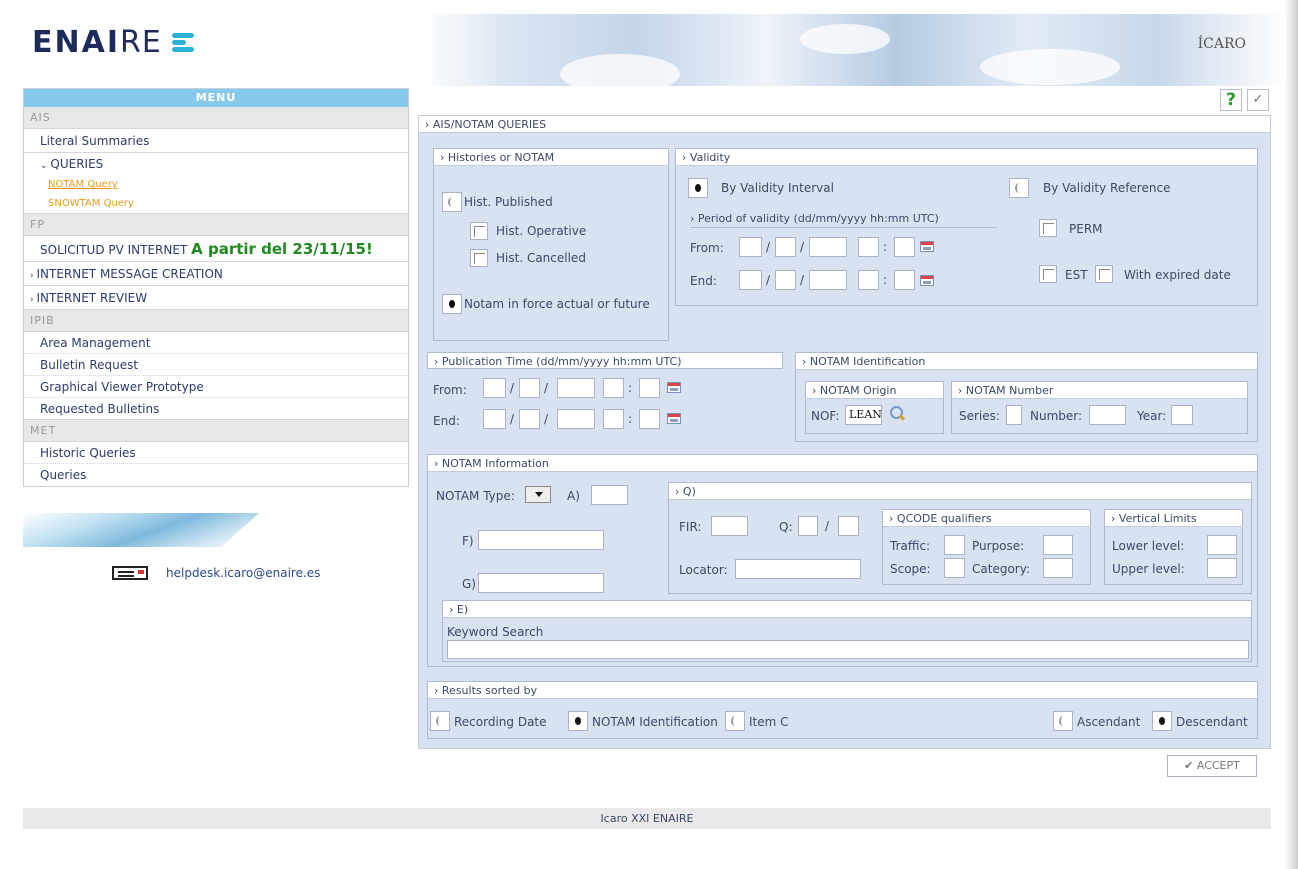 This screenshot has width=1298, height=869. I want to click on publication-end-year, so click(576, 419).